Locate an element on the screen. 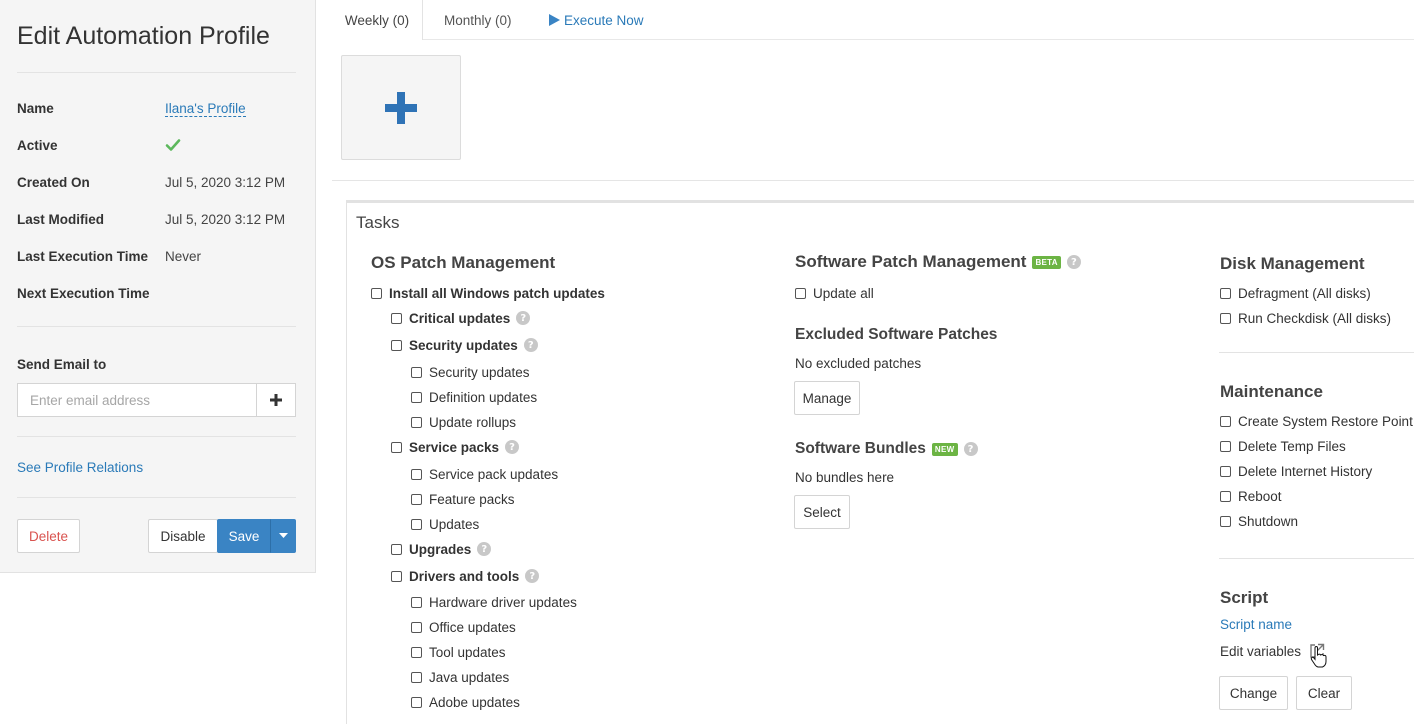 This screenshot has height=724, width=1414. software-patch-header: Software Patch Management BETA ? is located at coordinates (938, 262).